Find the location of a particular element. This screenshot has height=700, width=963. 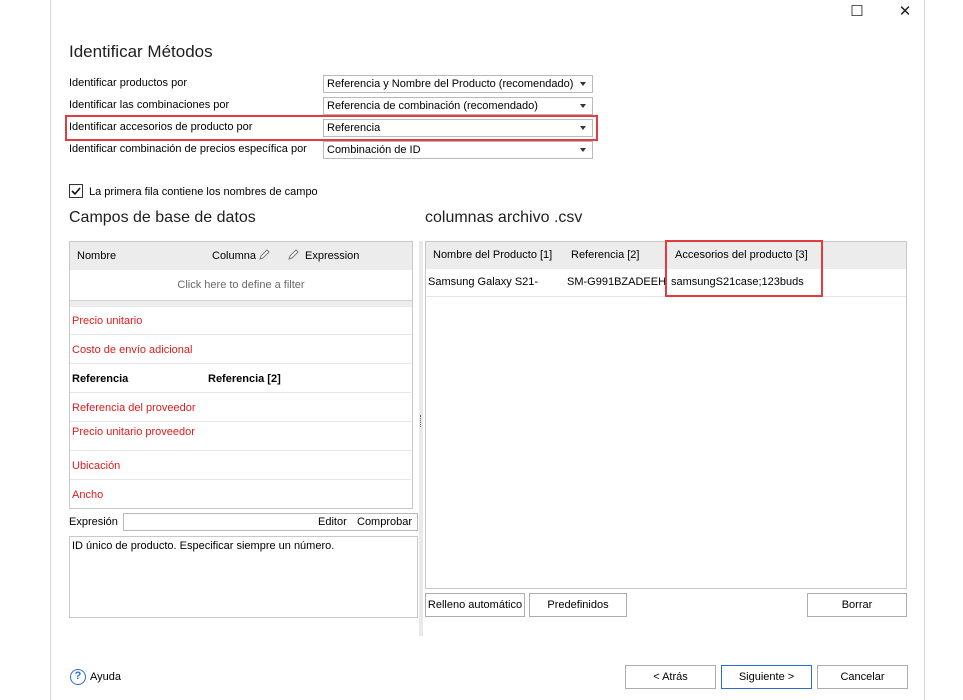

db-fields-title: Campos de base de datos is located at coordinates (162, 217).